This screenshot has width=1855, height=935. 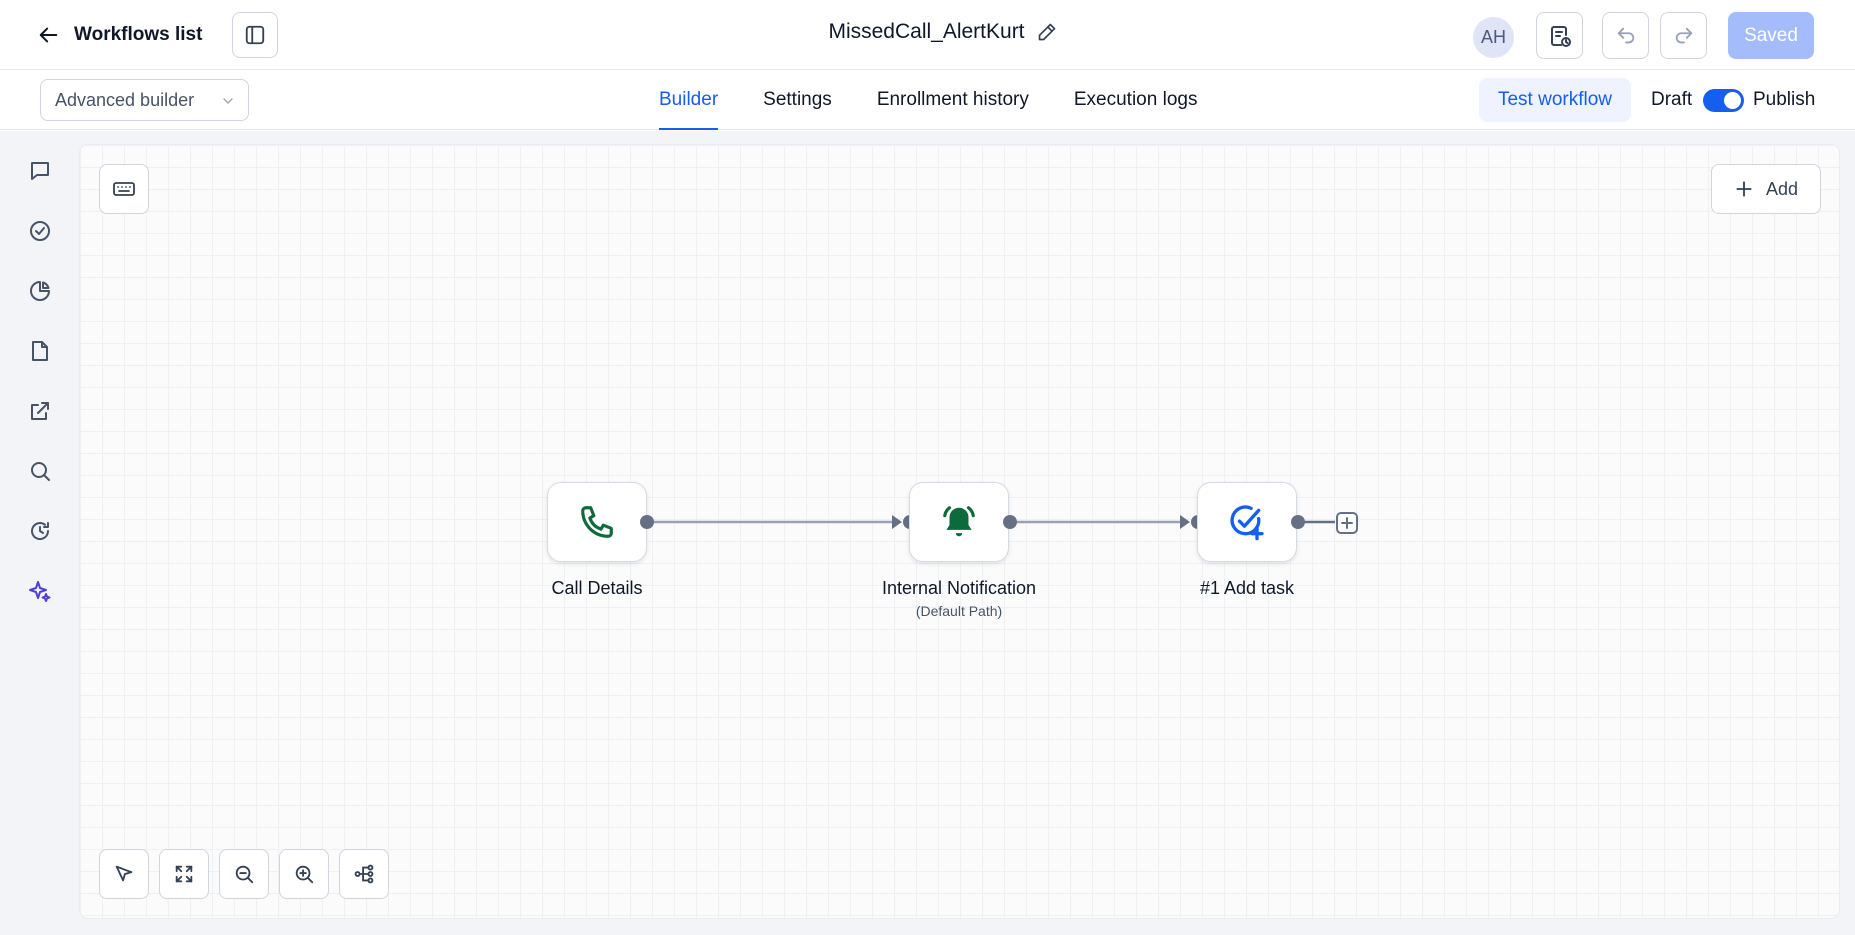 I want to click on zoom-in-button, so click(x=304, y=874).